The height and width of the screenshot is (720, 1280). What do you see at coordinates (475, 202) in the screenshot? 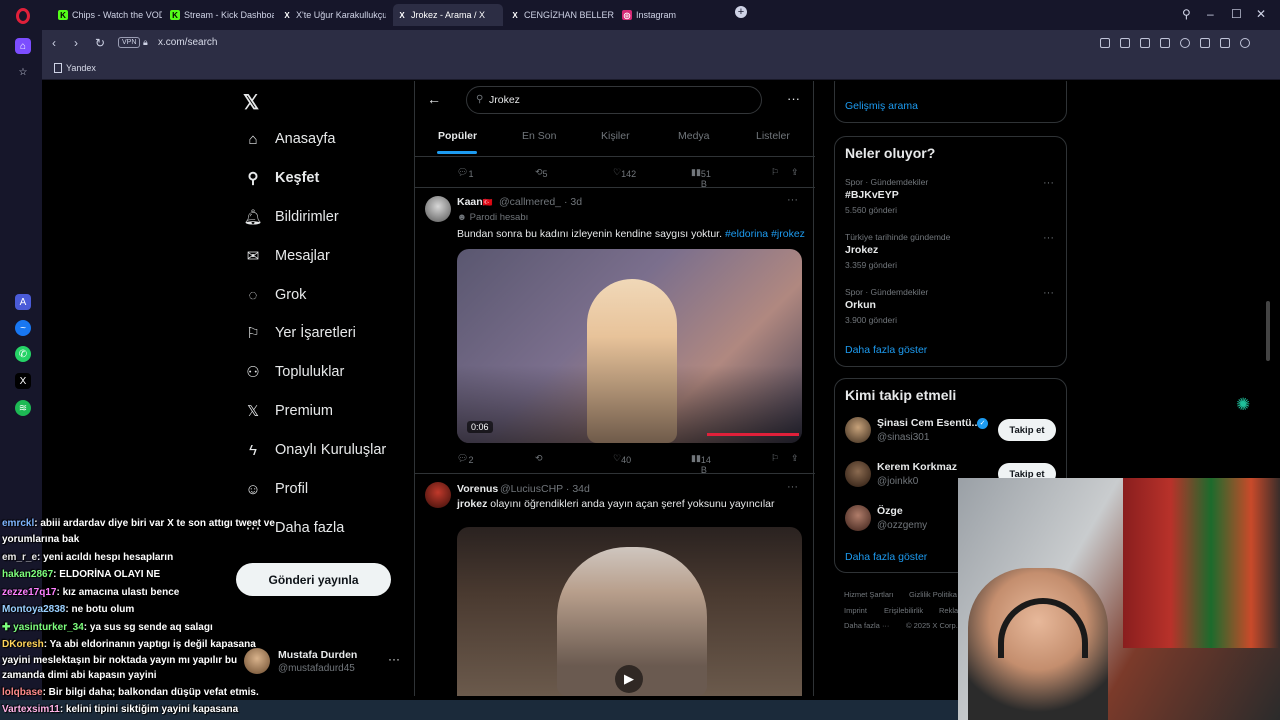
I see `tweet-author-name: Kaan🇹🇷` at bounding box center [475, 202].